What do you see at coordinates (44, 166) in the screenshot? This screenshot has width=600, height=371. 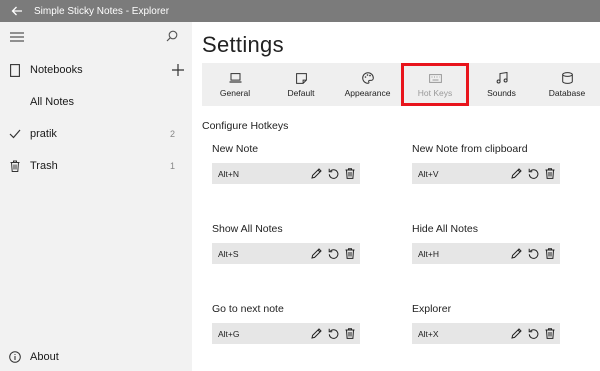 I see `sidebar-item-label: Trash` at bounding box center [44, 166].